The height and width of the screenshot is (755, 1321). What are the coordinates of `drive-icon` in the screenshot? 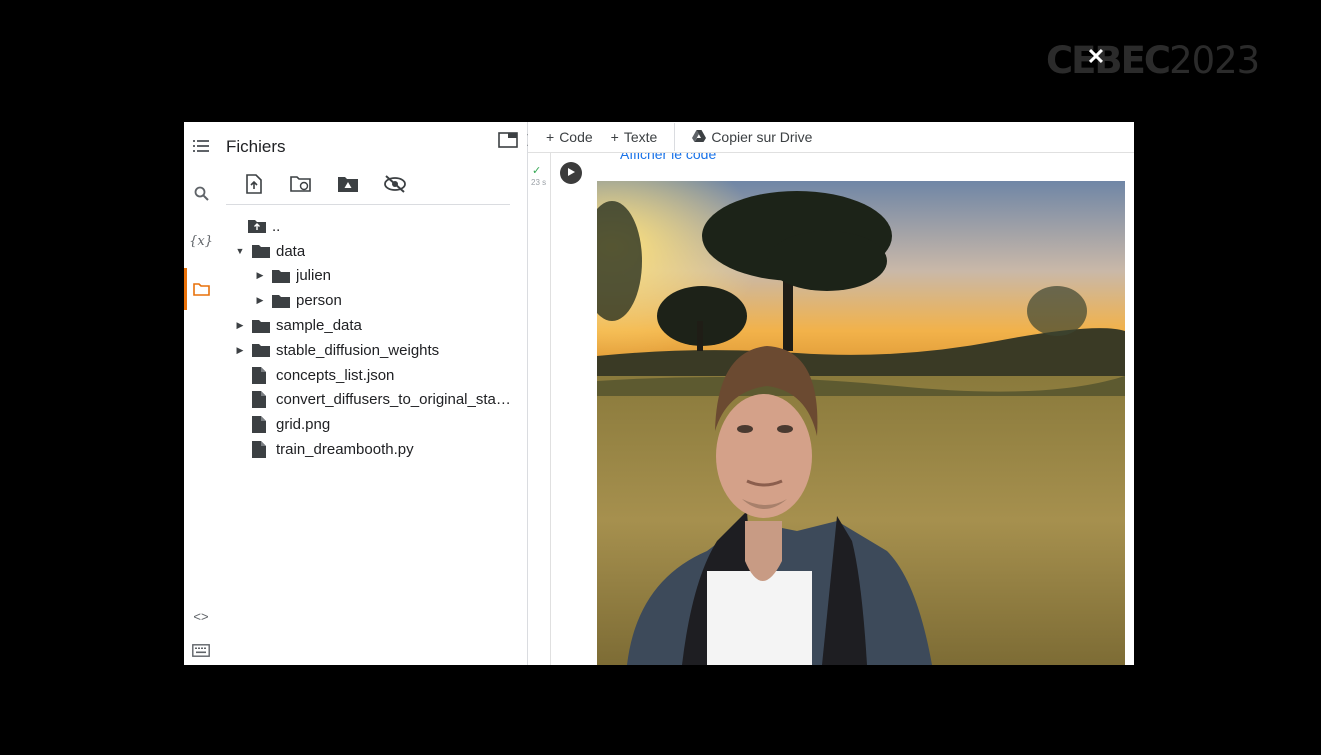 It's located at (699, 137).